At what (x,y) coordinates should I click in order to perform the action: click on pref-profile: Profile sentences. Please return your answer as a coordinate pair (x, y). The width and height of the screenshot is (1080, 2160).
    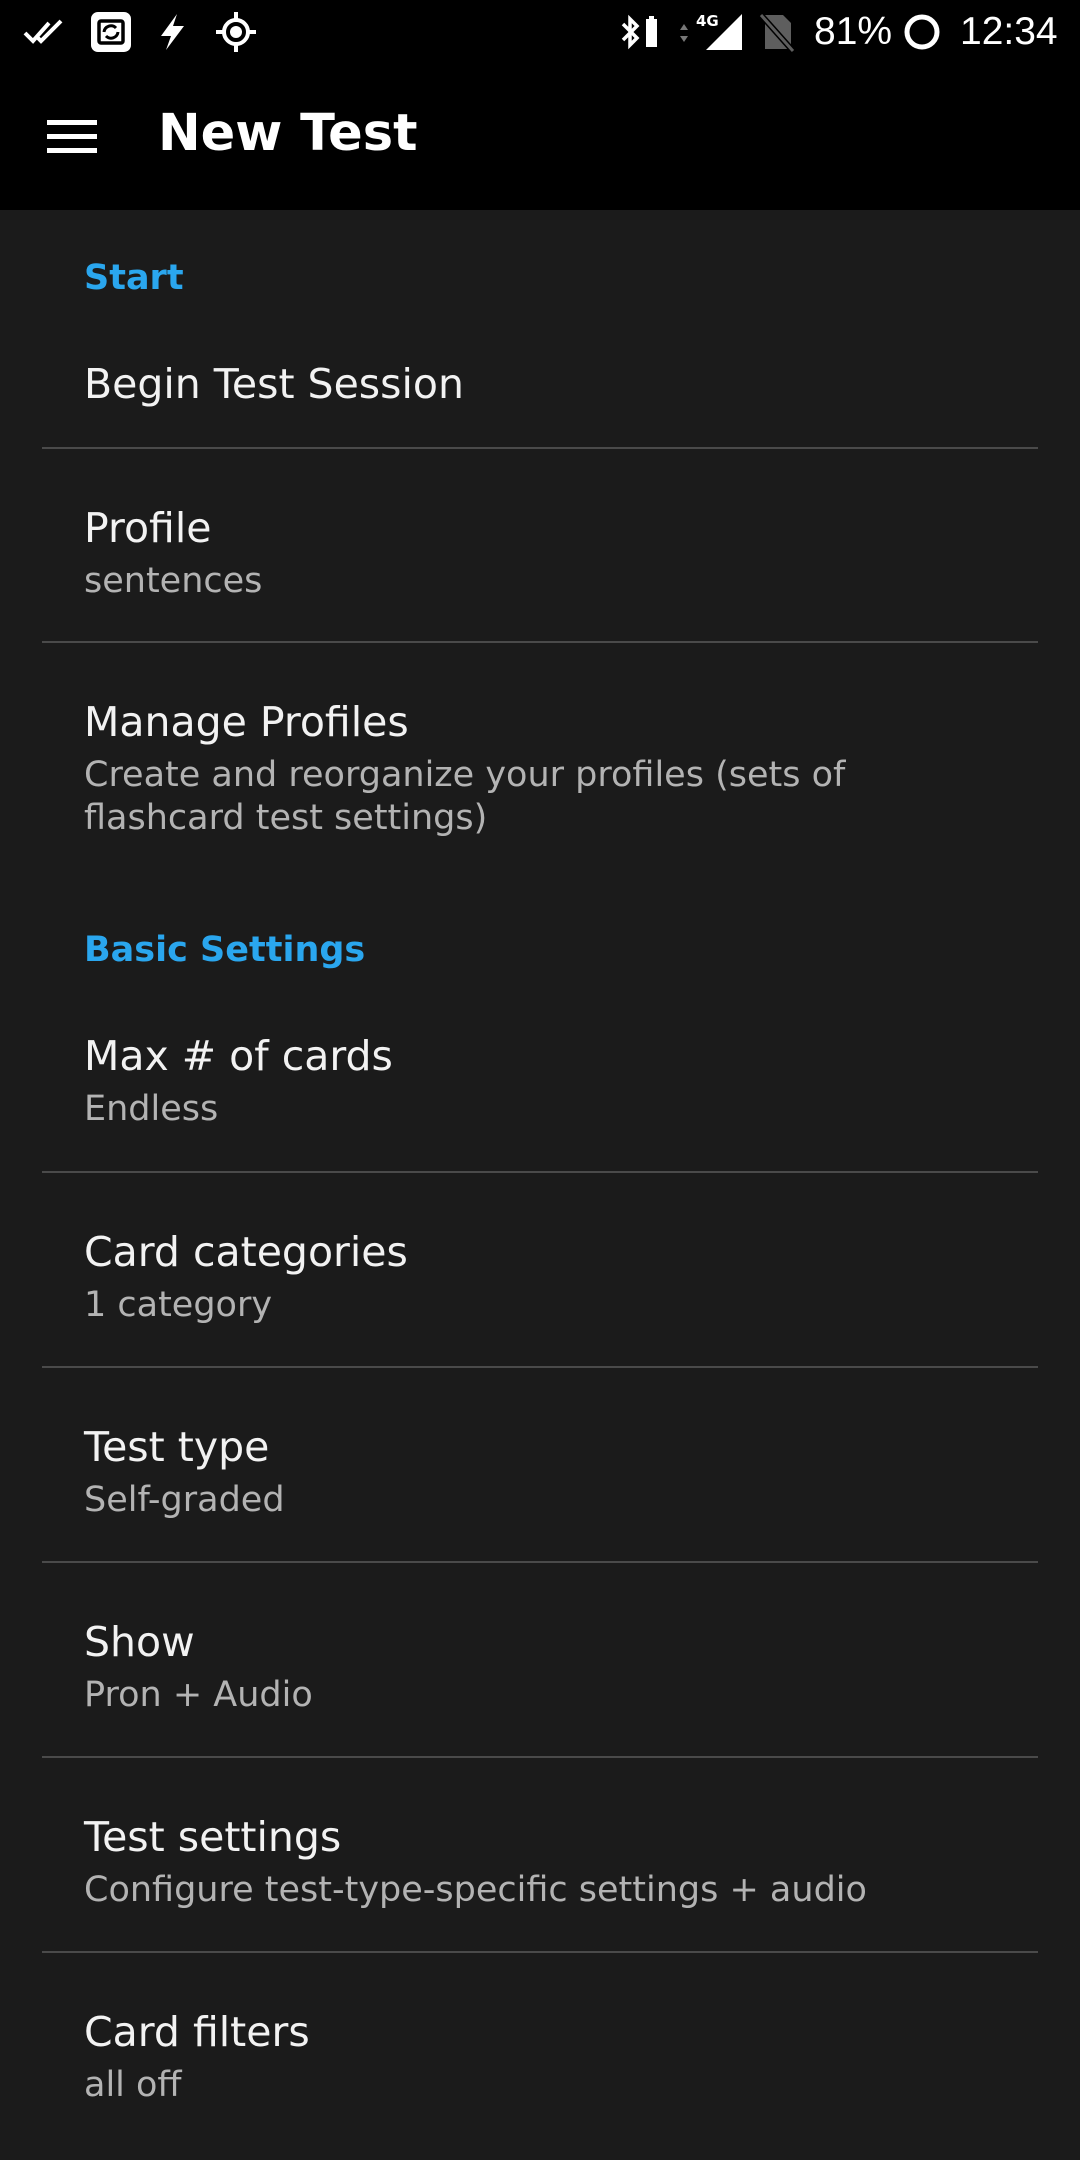
    Looking at the image, I should click on (540, 545).